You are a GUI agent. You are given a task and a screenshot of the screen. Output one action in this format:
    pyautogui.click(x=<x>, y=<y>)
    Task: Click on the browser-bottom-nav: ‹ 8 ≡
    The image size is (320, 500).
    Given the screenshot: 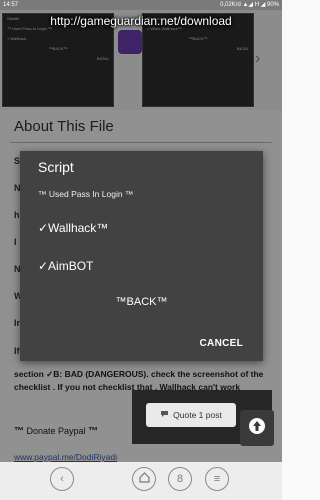 What is the action you would take?
    pyautogui.click(x=141, y=481)
    